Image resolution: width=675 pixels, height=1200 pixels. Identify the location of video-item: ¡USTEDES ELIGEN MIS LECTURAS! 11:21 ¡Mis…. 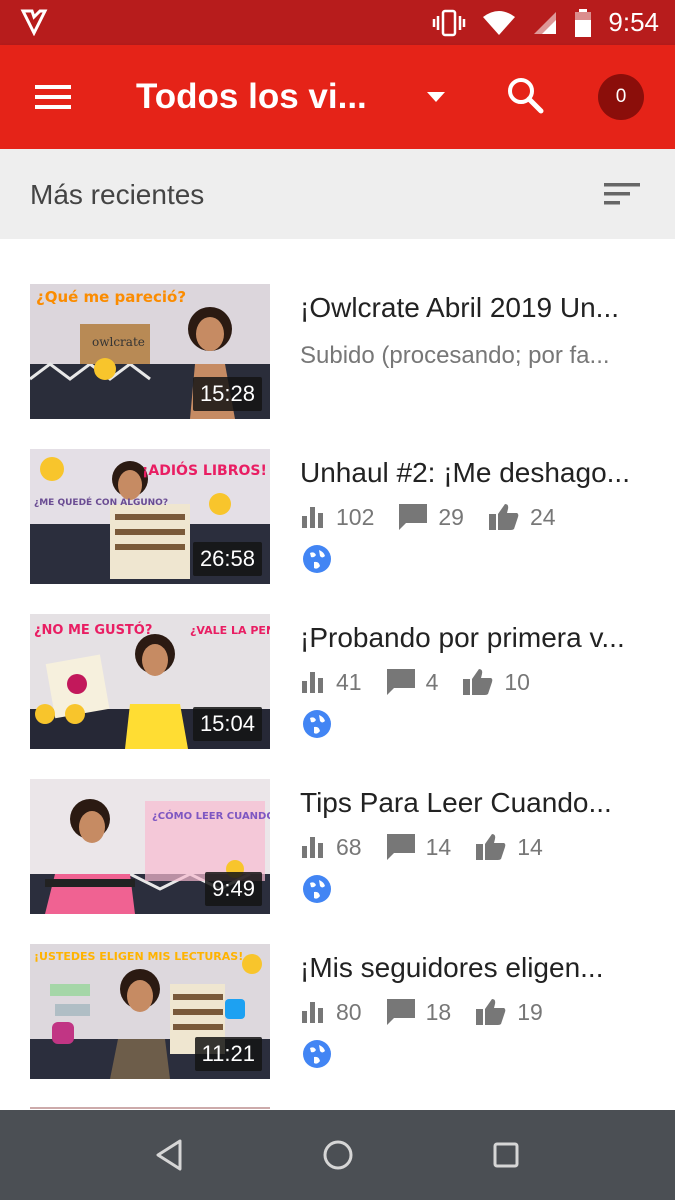
(337, 1019).